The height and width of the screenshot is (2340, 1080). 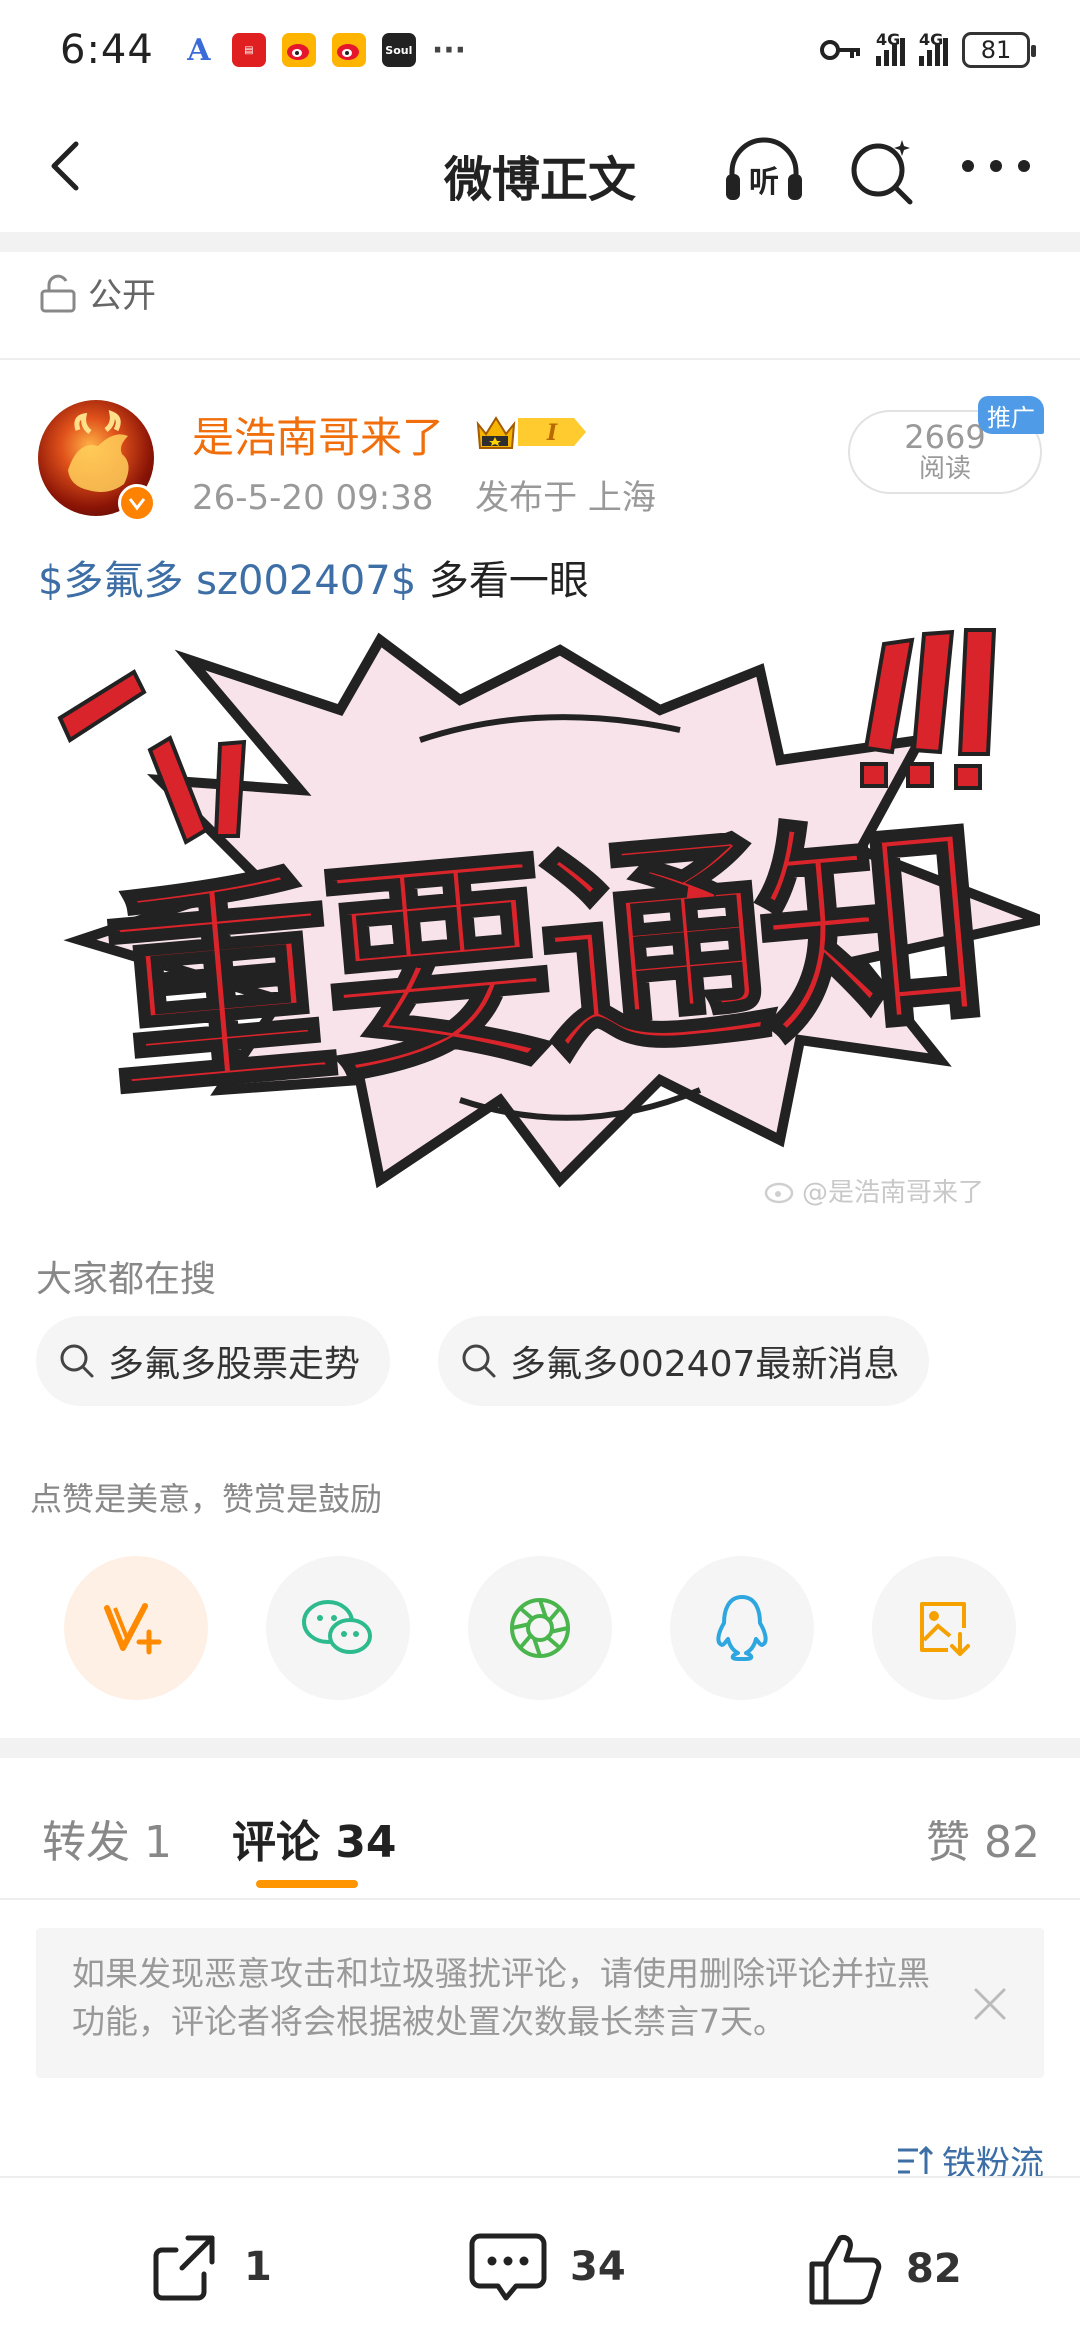 What do you see at coordinates (705, 1364) in the screenshot?
I see `trending-chip-label: 多氟多002407最新消息` at bounding box center [705, 1364].